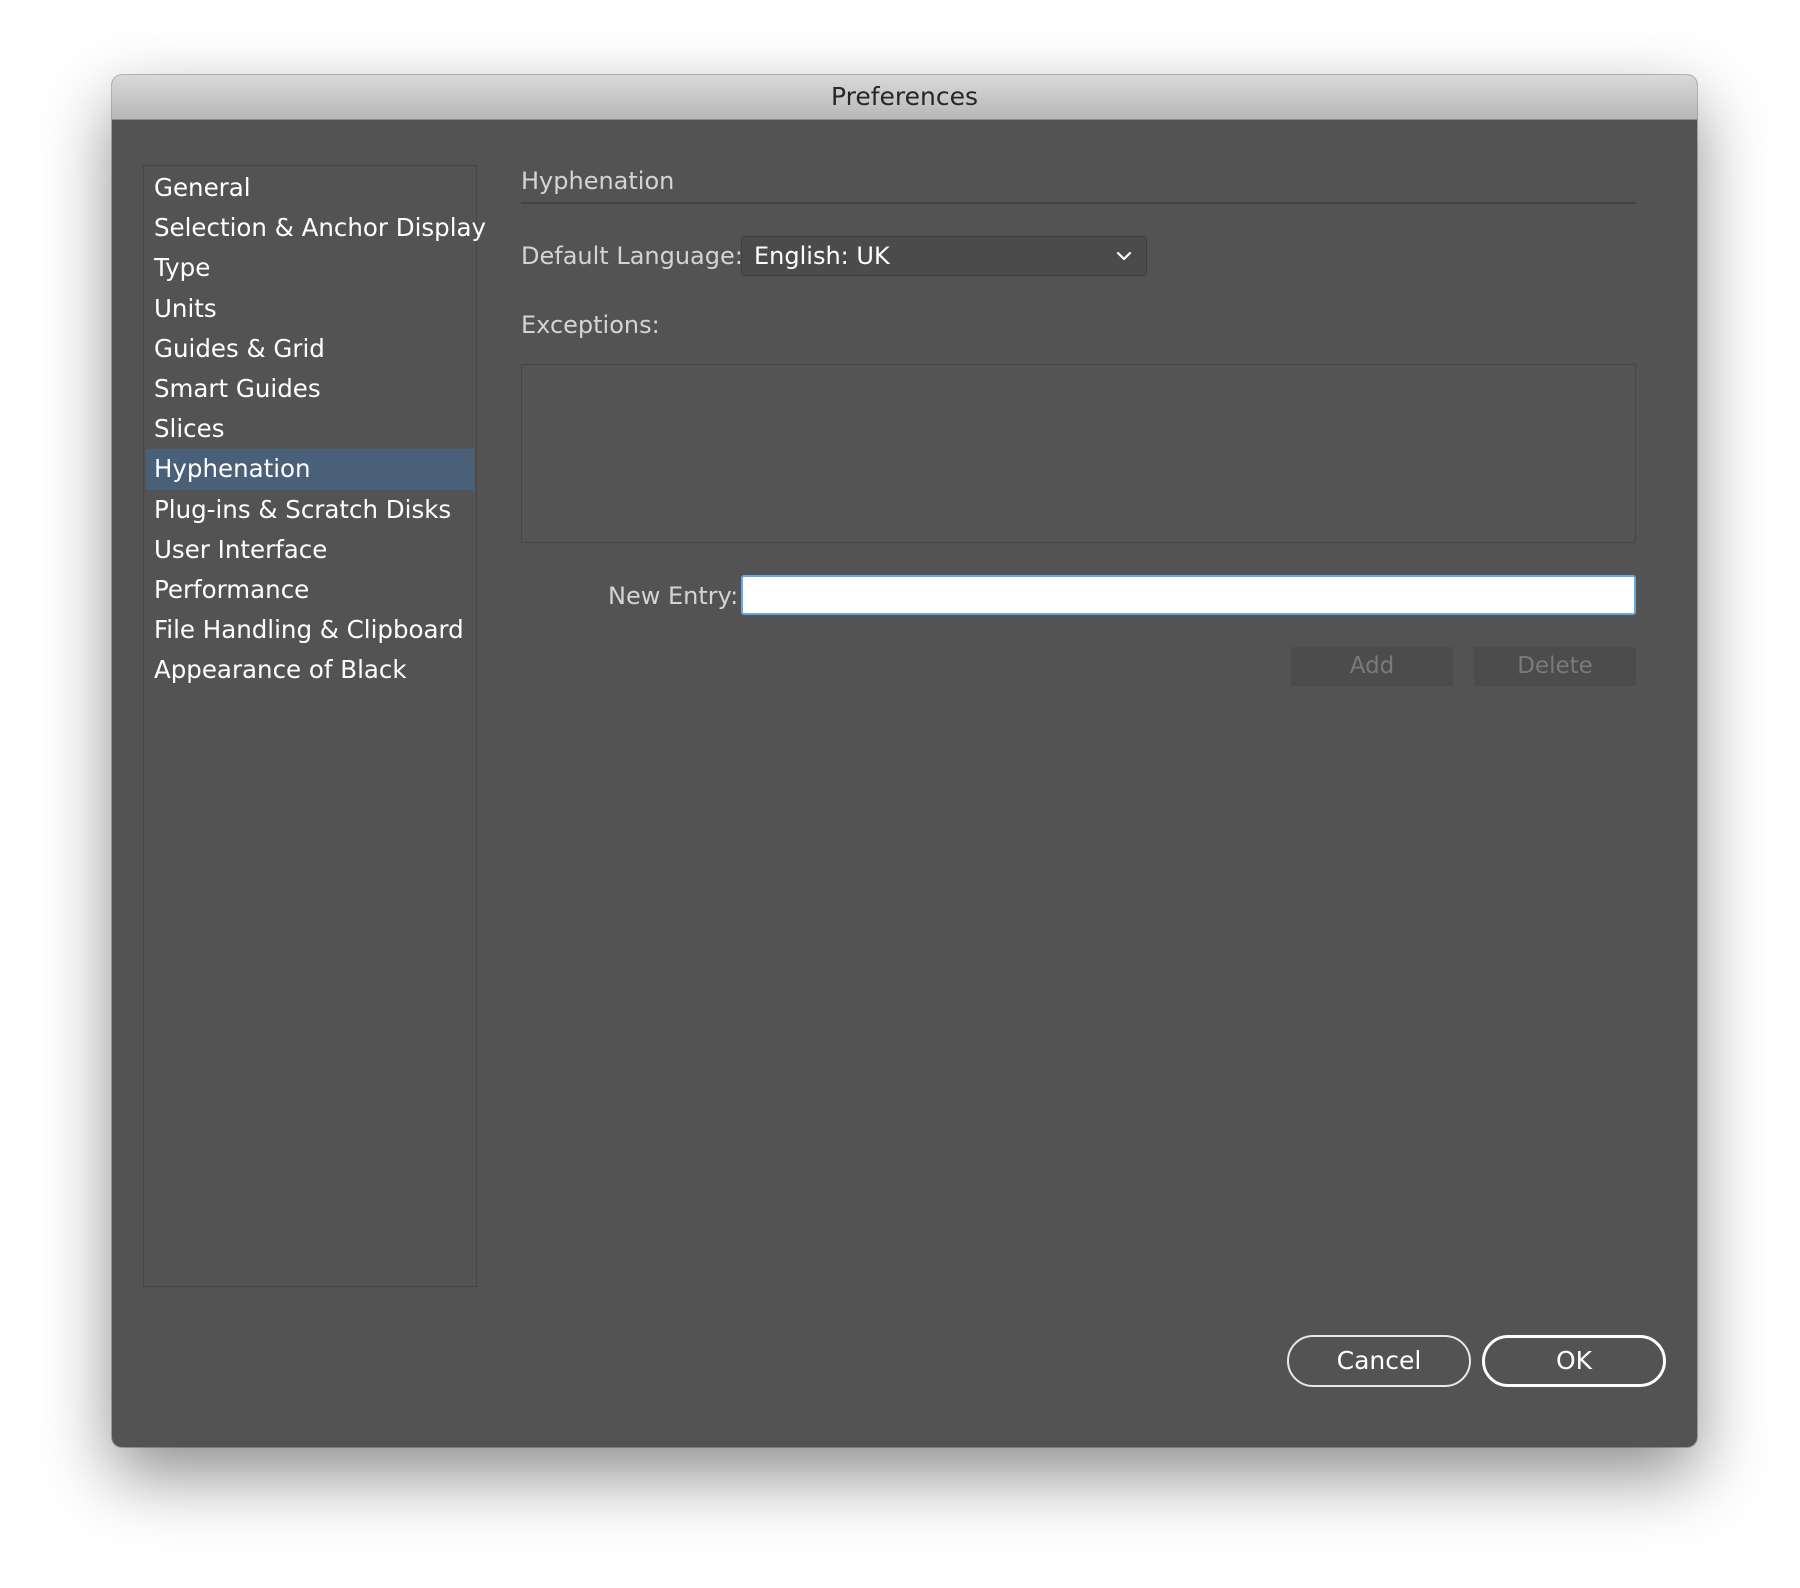 The width and height of the screenshot is (1800, 1588). Describe the element at coordinates (673, 596) in the screenshot. I see `new-entry-label: New Entry:` at that location.